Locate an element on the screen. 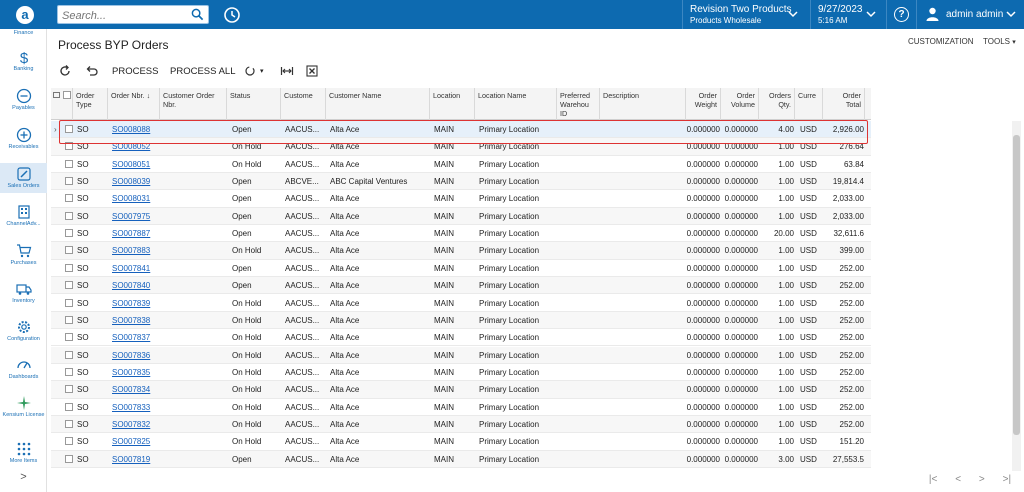 Image resolution: width=1024 pixels, height=492 pixels. sidebar-item-dashboards: Dashboards is located at coordinates (23, 375).